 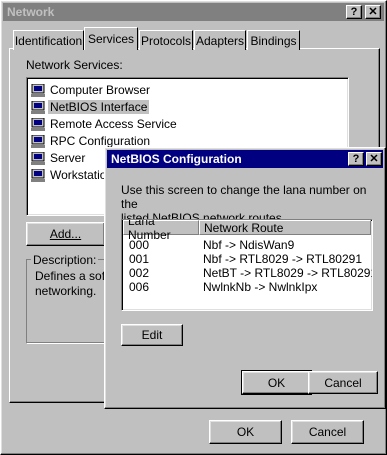 I want to click on ok-button: OK, so click(x=245, y=432).